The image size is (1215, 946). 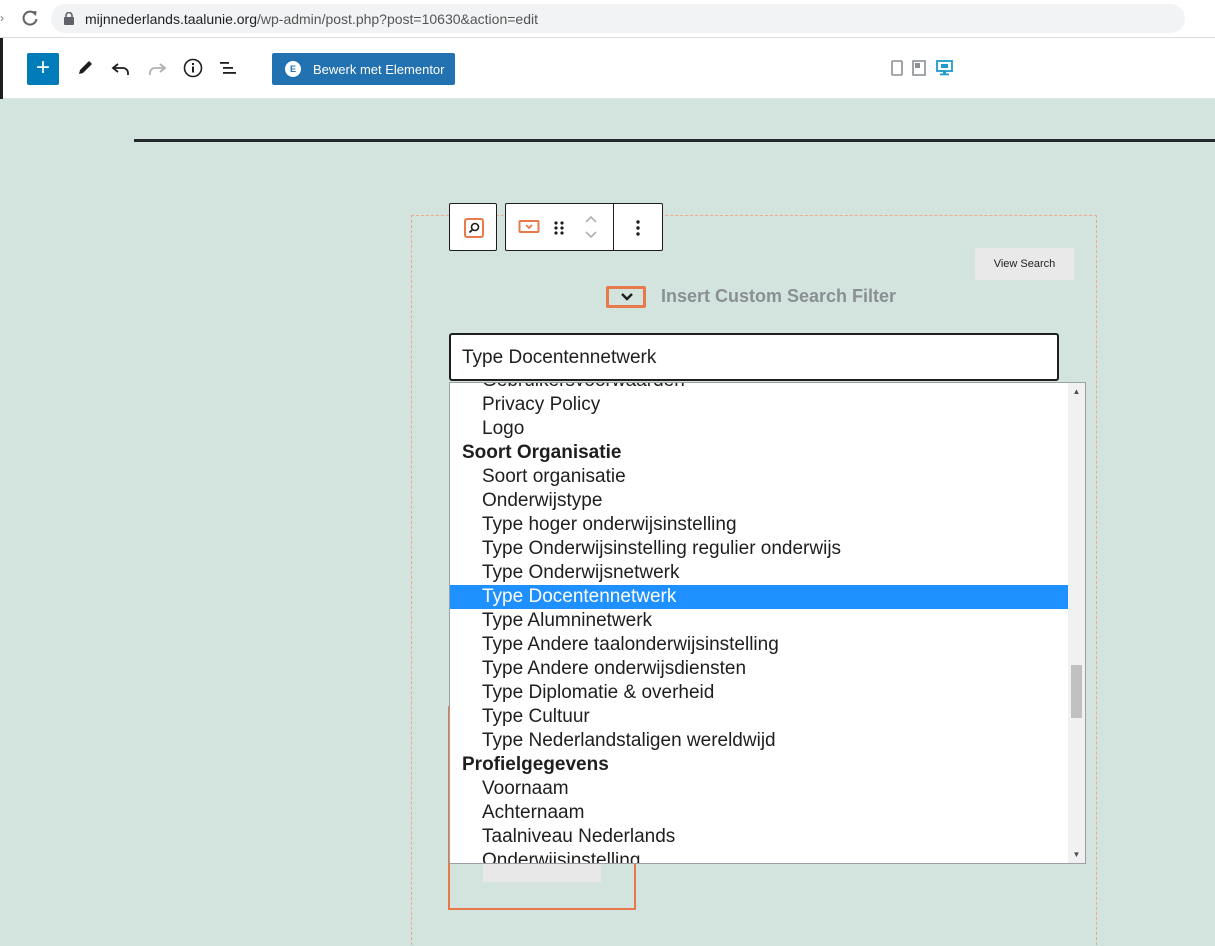 What do you see at coordinates (759, 573) in the screenshot?
I see `dropdown-option: Type Onderwijsnetwerk` at bounding box center [759, 573].